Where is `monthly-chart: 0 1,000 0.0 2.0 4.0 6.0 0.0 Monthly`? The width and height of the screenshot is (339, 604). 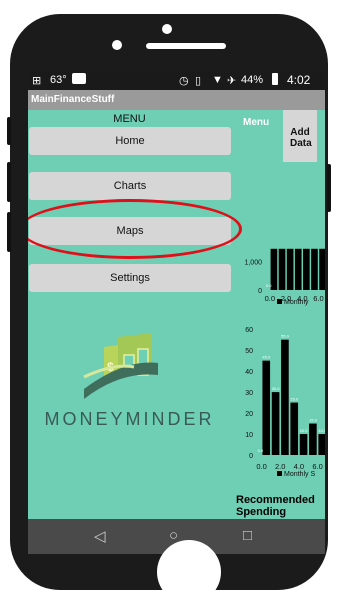
monthly-chart: 0 1,000 0.0 2.0 4.0 6.0 0.0 Monthly is located at coordinates (279, 271).